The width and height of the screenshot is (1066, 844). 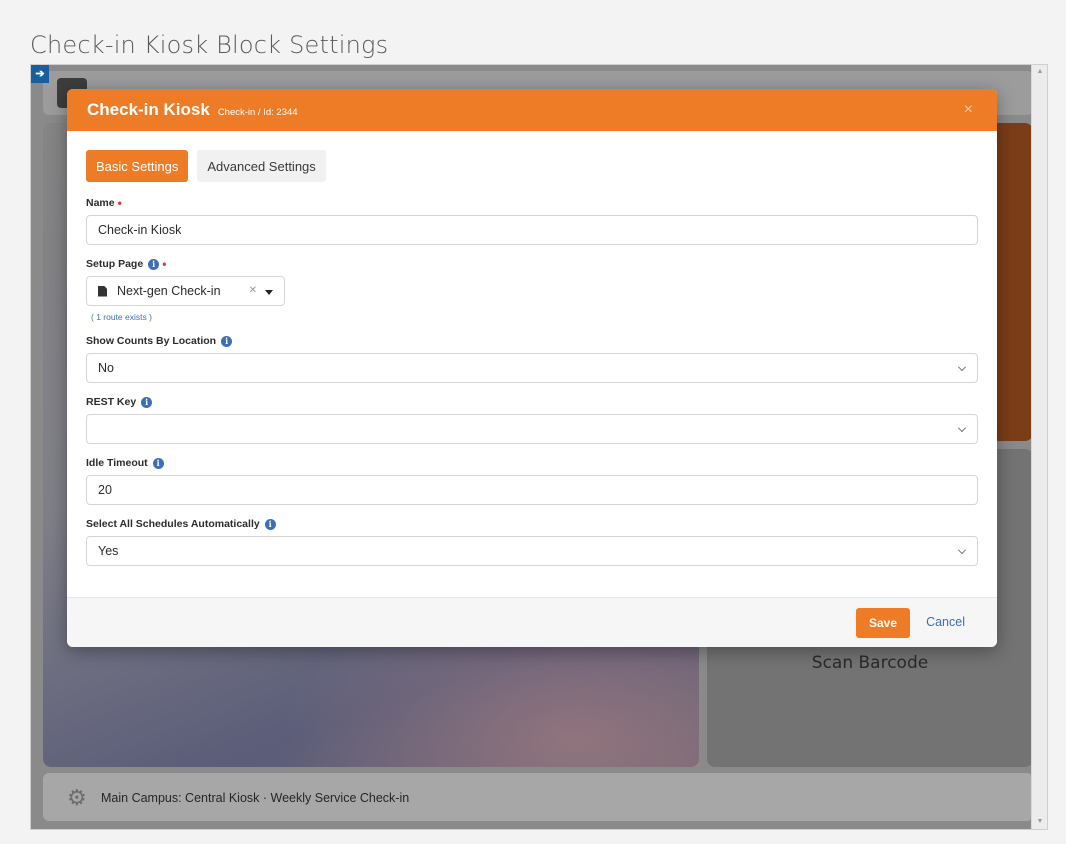 What do you see at coordinates (531, 203) in the screenshot?
I see `name-label: Name •` at bounding box center [531, 203].